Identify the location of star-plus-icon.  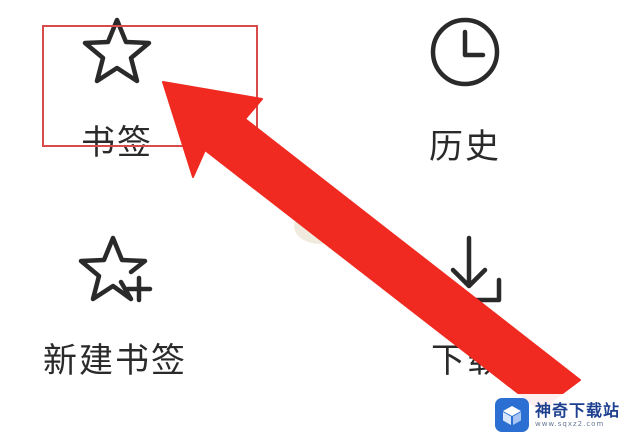
(115, 269).